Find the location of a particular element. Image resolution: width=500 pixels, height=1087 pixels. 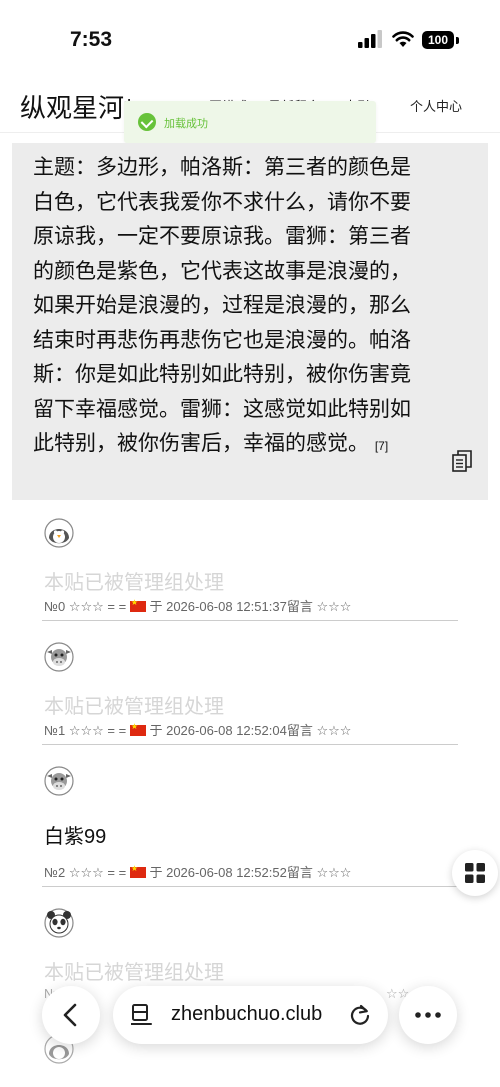

comment-time: 2026-06-08 12:51:37 is located at coordinates (226, 606).